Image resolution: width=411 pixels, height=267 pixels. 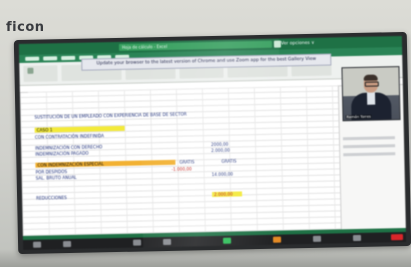 What do you see at coordinates (30, 70) in the screenshot?
I see `paste-icon` at bounding box center [30, 70].